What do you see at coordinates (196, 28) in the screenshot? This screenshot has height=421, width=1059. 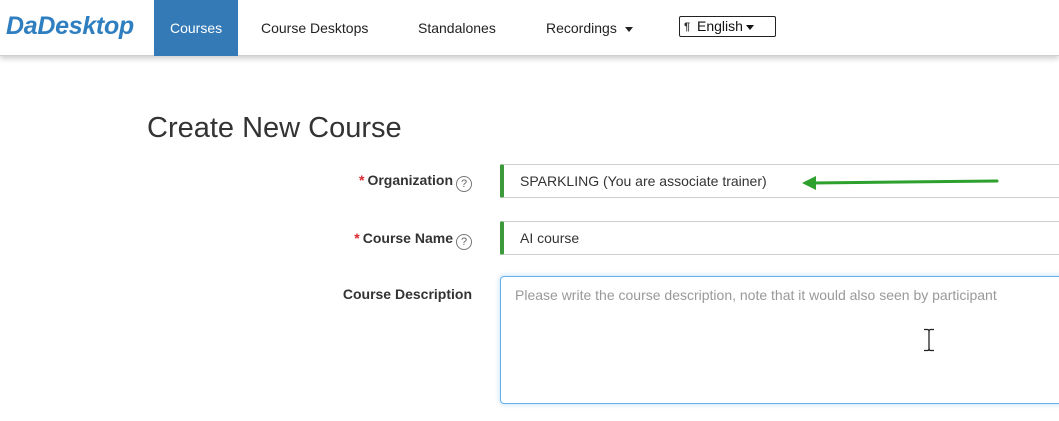 I see `nav-courses: Courses` at bounding box center [196, 28].